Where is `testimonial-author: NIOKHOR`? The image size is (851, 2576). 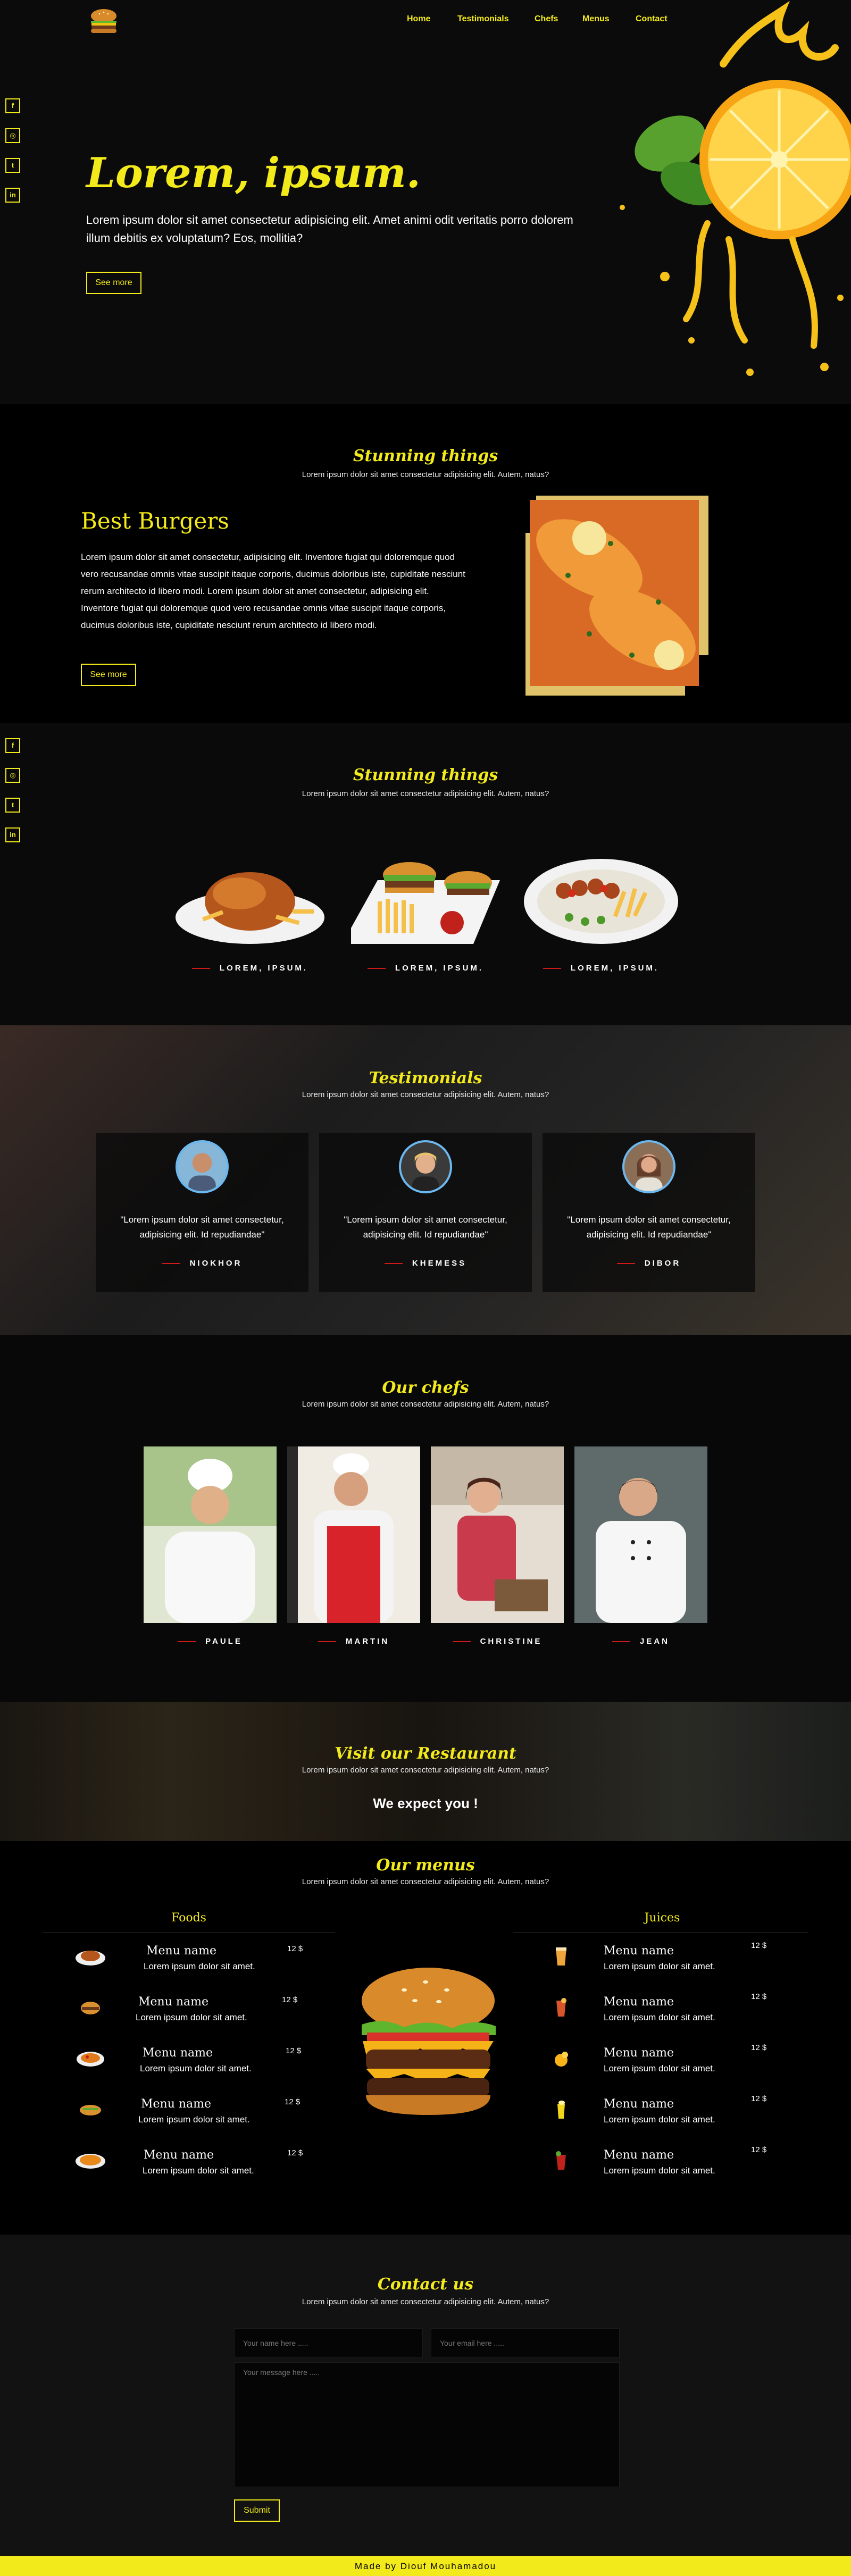 testimonial-author: NIOKHOR is located at coordinates (202, 1263).